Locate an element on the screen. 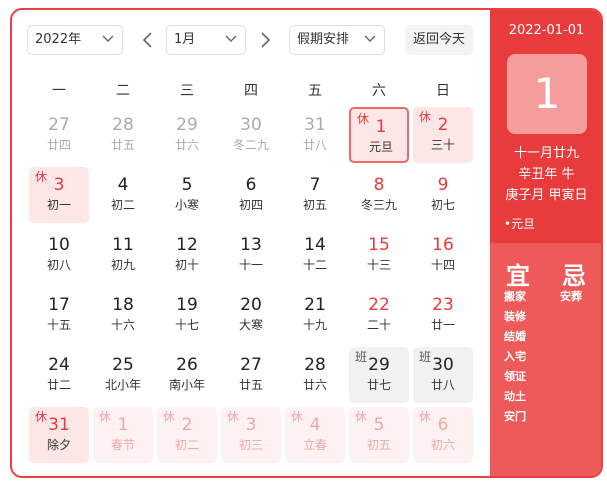 The width and height of the screenshot is (607, 488). day-cell: 25 北小年 is located at coordinates (123, 375).